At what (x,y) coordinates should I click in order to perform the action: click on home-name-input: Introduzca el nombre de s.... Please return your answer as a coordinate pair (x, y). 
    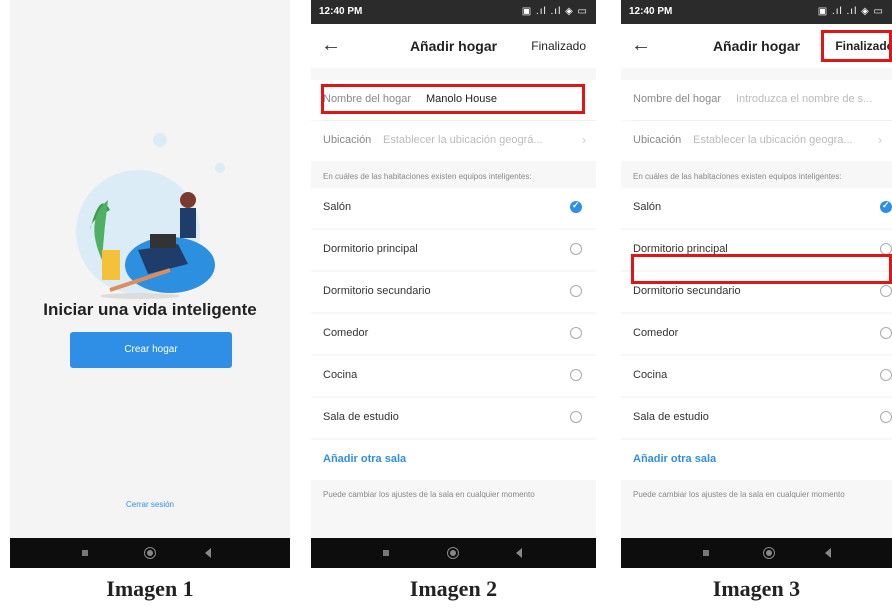
    Looking at the image, I should click on (804, 99).